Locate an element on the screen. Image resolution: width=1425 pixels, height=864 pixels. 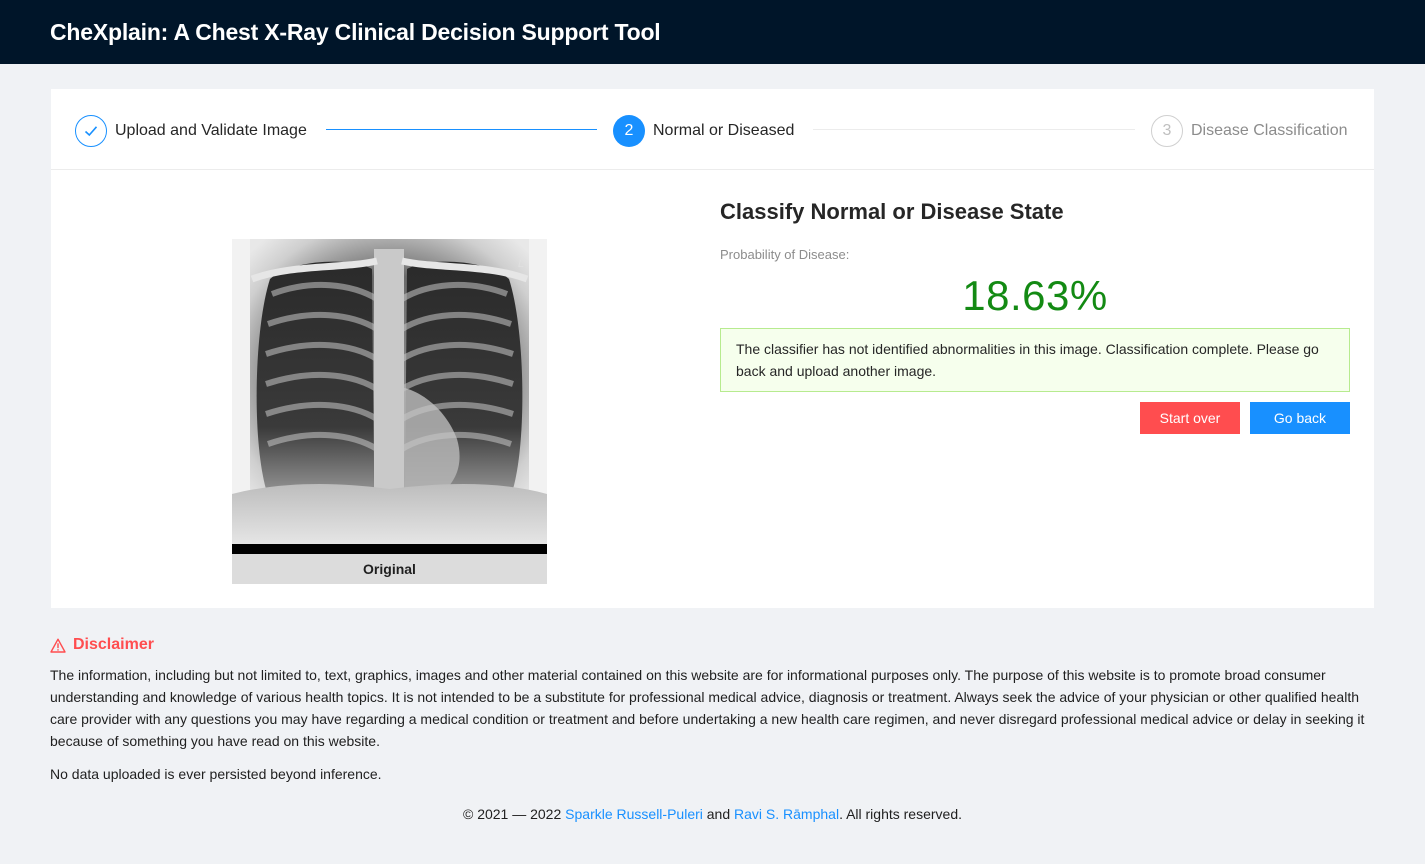
disclaimer-title: Disclaimer is located at coordinates (113, 644).